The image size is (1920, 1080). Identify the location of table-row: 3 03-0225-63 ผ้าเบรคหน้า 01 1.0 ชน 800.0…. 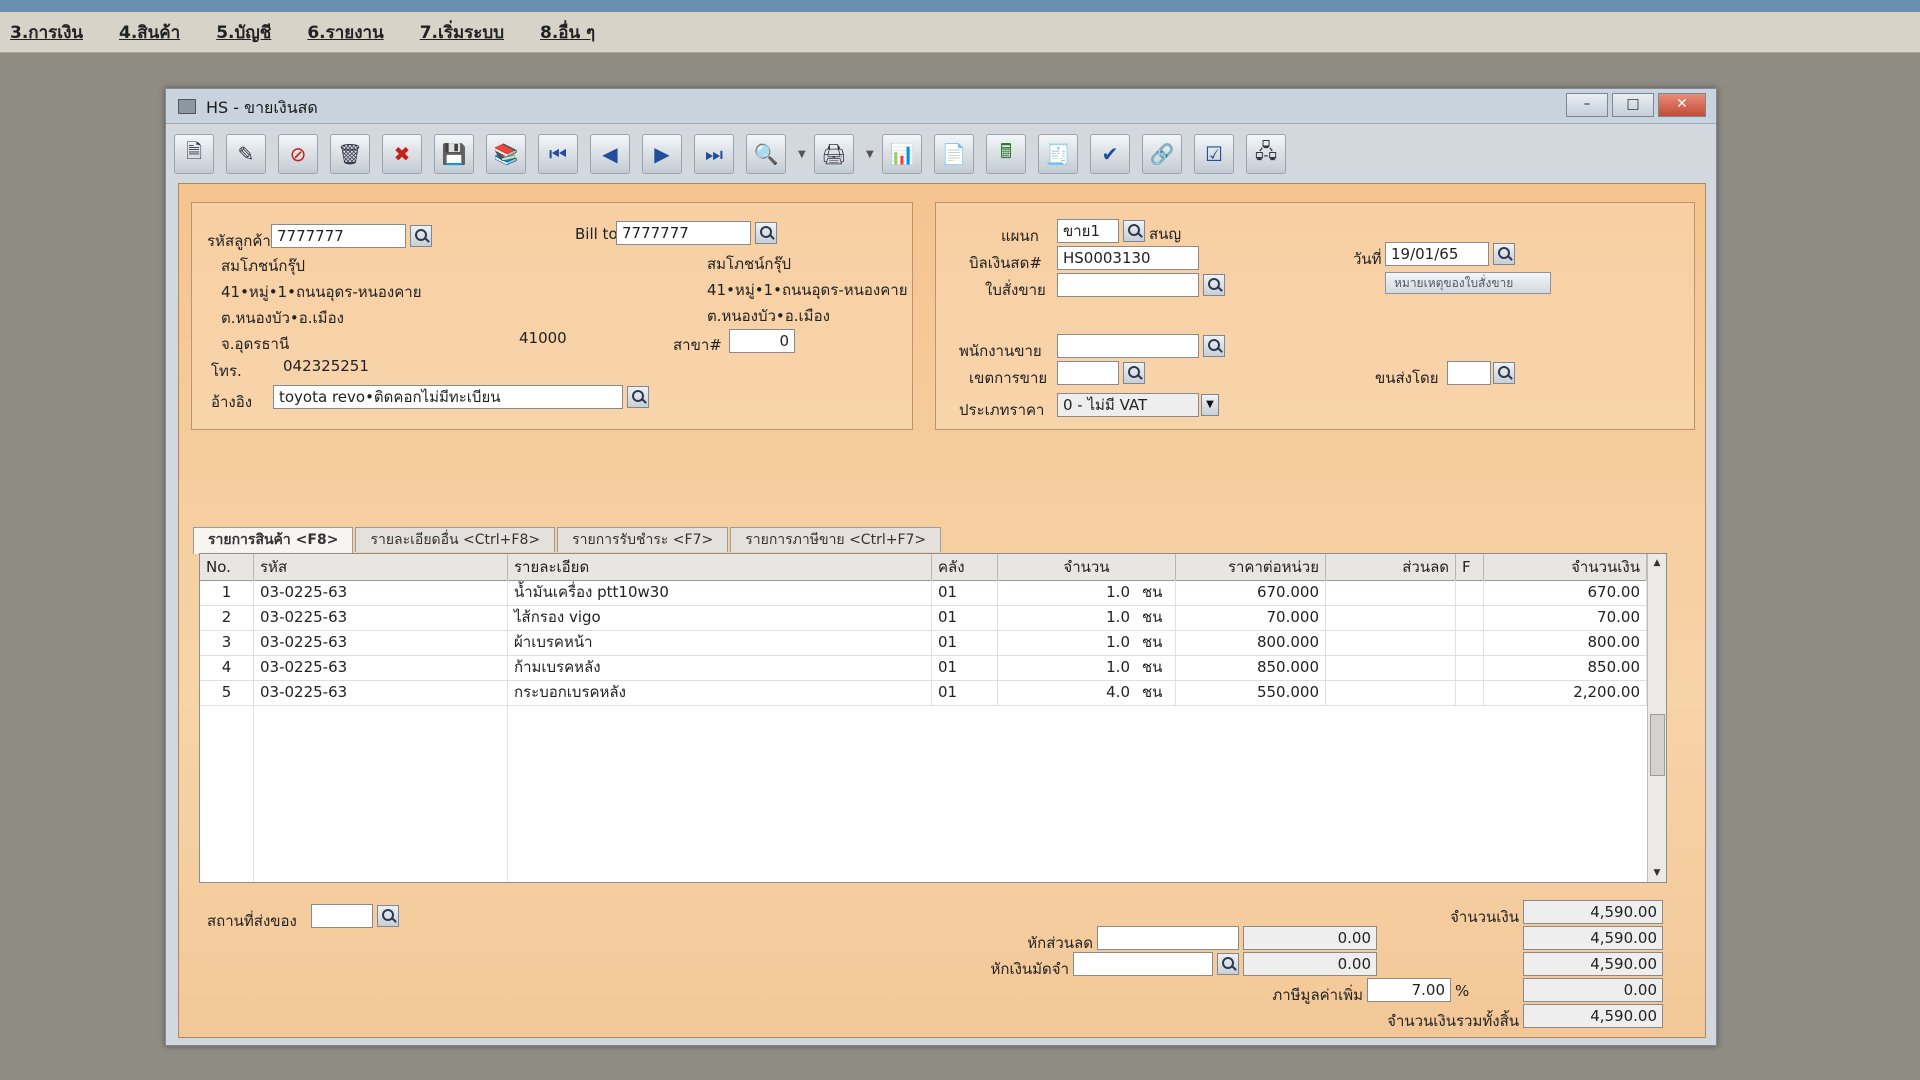
(923, 643).